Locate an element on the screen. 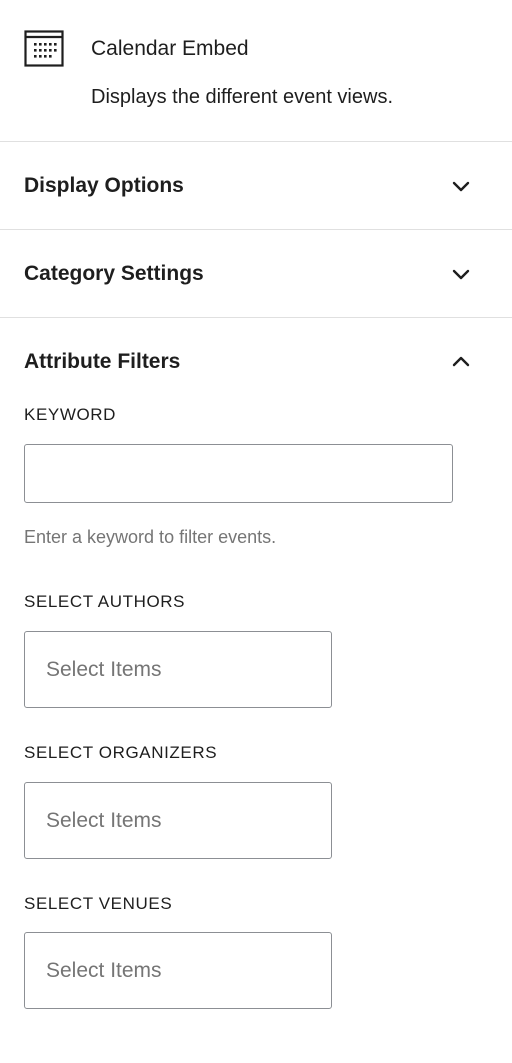 The width and height of the screenshot is (512, 1063). block-description: Displays the different event views. is located at coordinates (242, 97).